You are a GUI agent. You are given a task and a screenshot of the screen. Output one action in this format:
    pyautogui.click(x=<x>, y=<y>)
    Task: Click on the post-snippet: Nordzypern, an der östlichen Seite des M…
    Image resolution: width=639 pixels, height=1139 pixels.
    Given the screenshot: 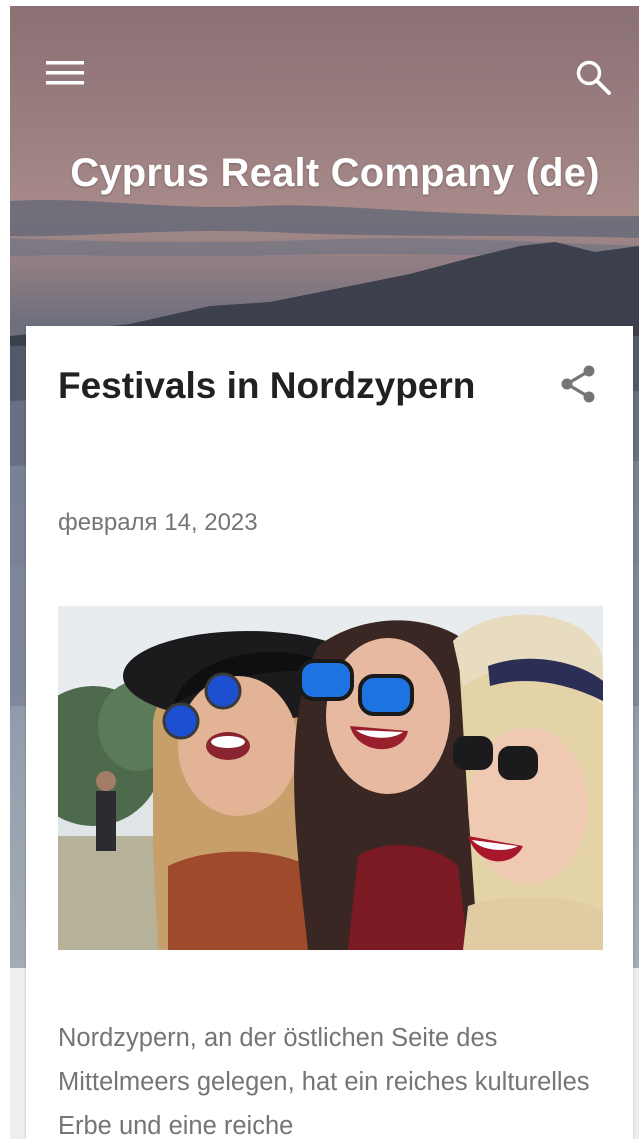 What is the action you would take?
    pyautogui.click(x=324, y=1081)
    